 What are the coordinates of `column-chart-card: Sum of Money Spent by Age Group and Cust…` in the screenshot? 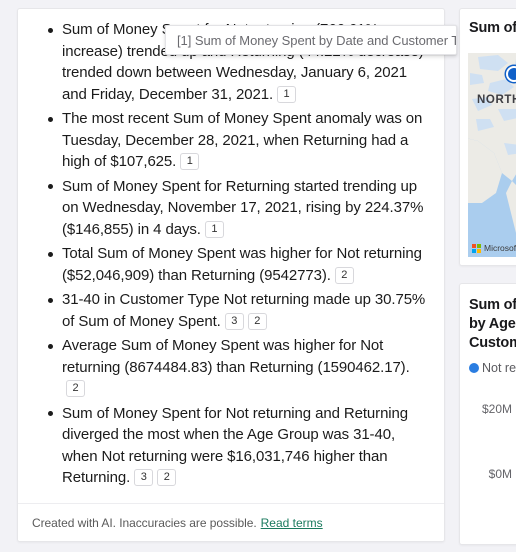 It's located at (487, 414).